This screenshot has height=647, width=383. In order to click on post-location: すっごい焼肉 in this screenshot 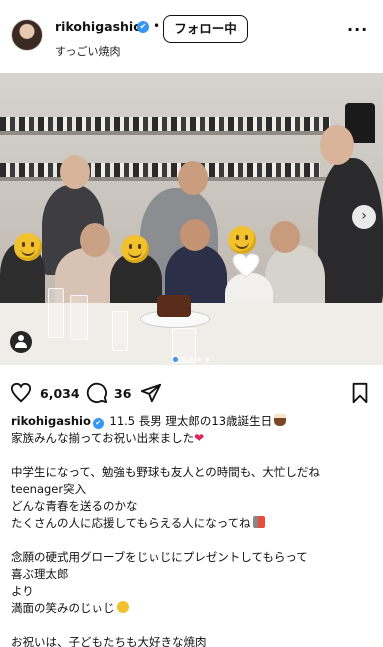, I will do `click(88, 51)`.